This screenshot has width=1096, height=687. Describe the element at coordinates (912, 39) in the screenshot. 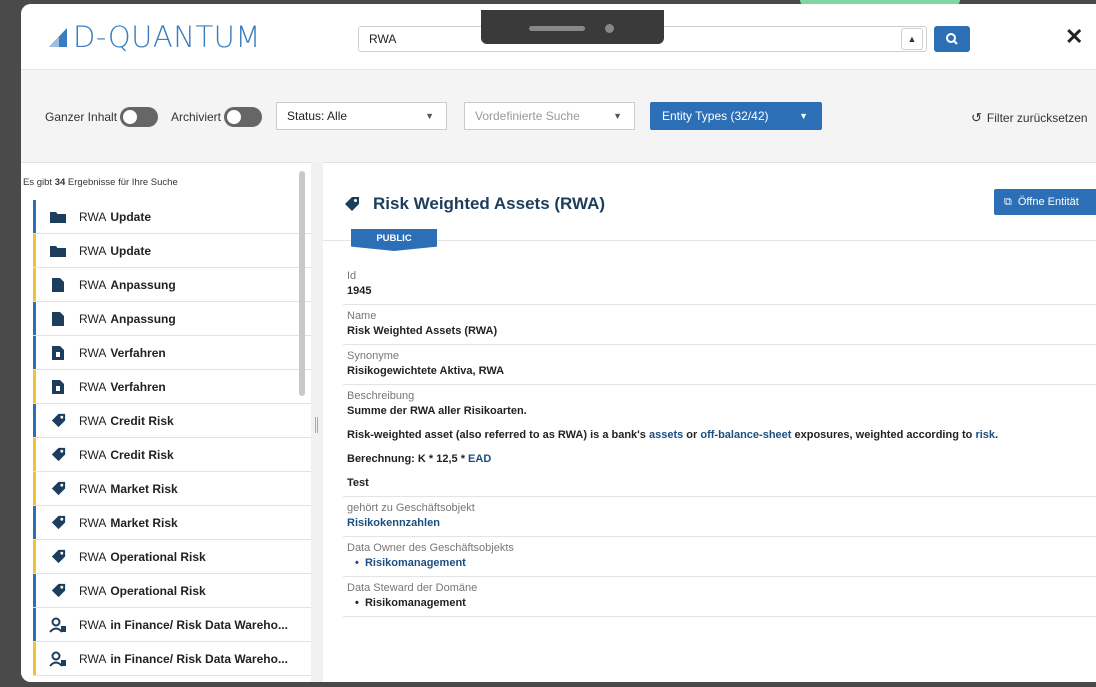

I see `search-history-dropdown: ▲` at that location.